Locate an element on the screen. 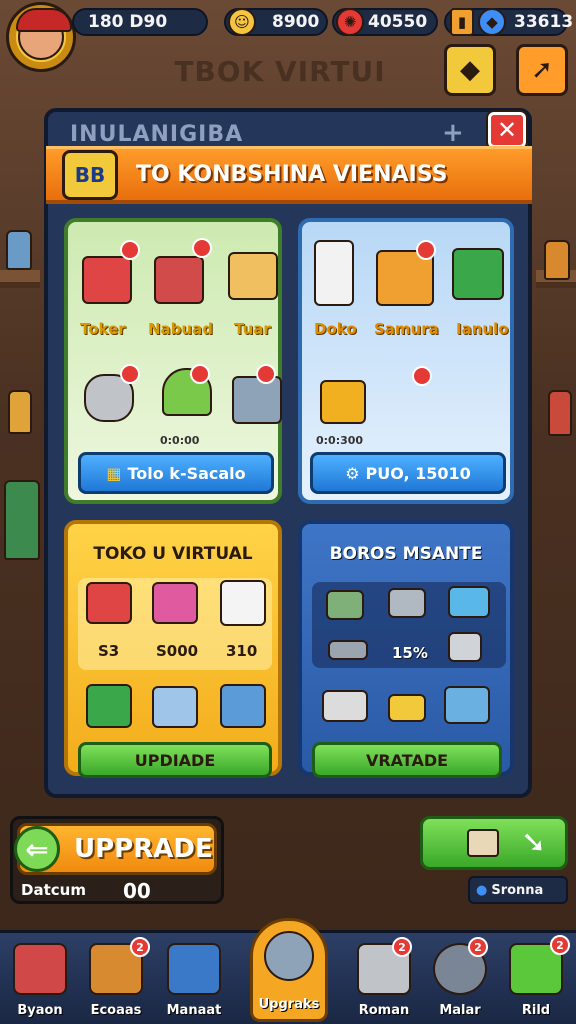 The width and height of the screenshot is (576, 1024). tank-icon is located at coordinates (345, 605).